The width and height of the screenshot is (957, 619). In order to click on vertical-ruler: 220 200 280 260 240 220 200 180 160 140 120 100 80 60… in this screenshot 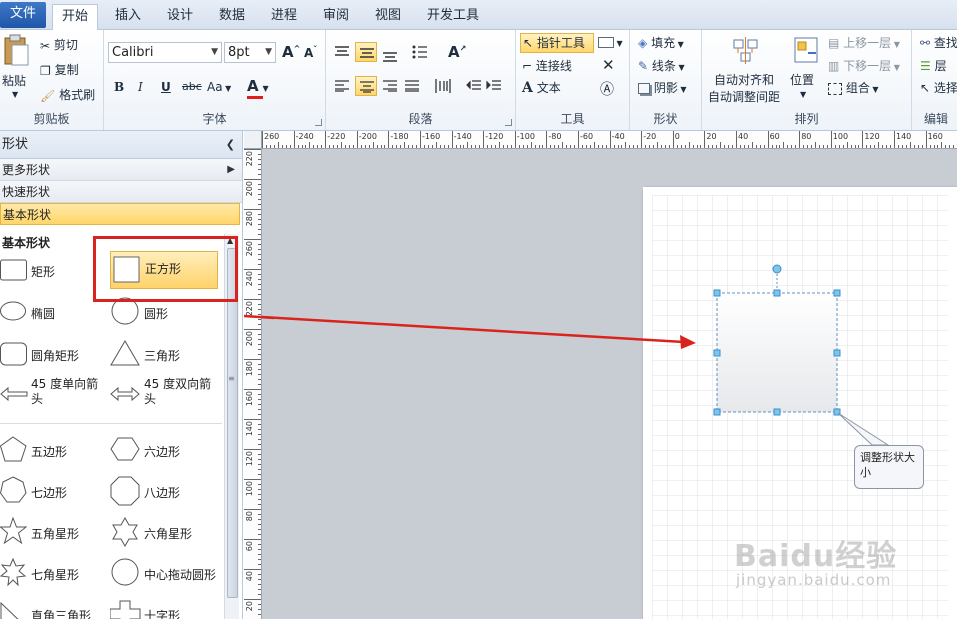, I will do `click(253, 384)`.